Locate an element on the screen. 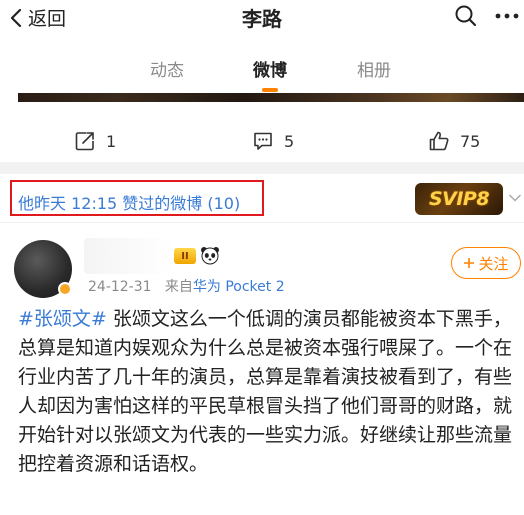 The height and width of the screenshot is (515, 524). comment-icon is located at coordinates (263, 141).